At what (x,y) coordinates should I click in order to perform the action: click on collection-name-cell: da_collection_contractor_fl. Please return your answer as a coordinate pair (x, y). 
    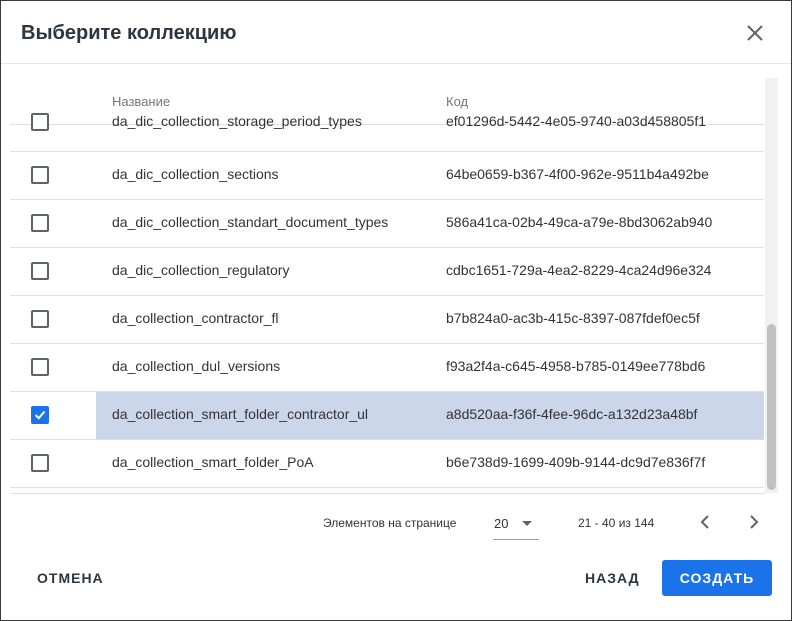
    Looking at the image, I should click on (195, 318).